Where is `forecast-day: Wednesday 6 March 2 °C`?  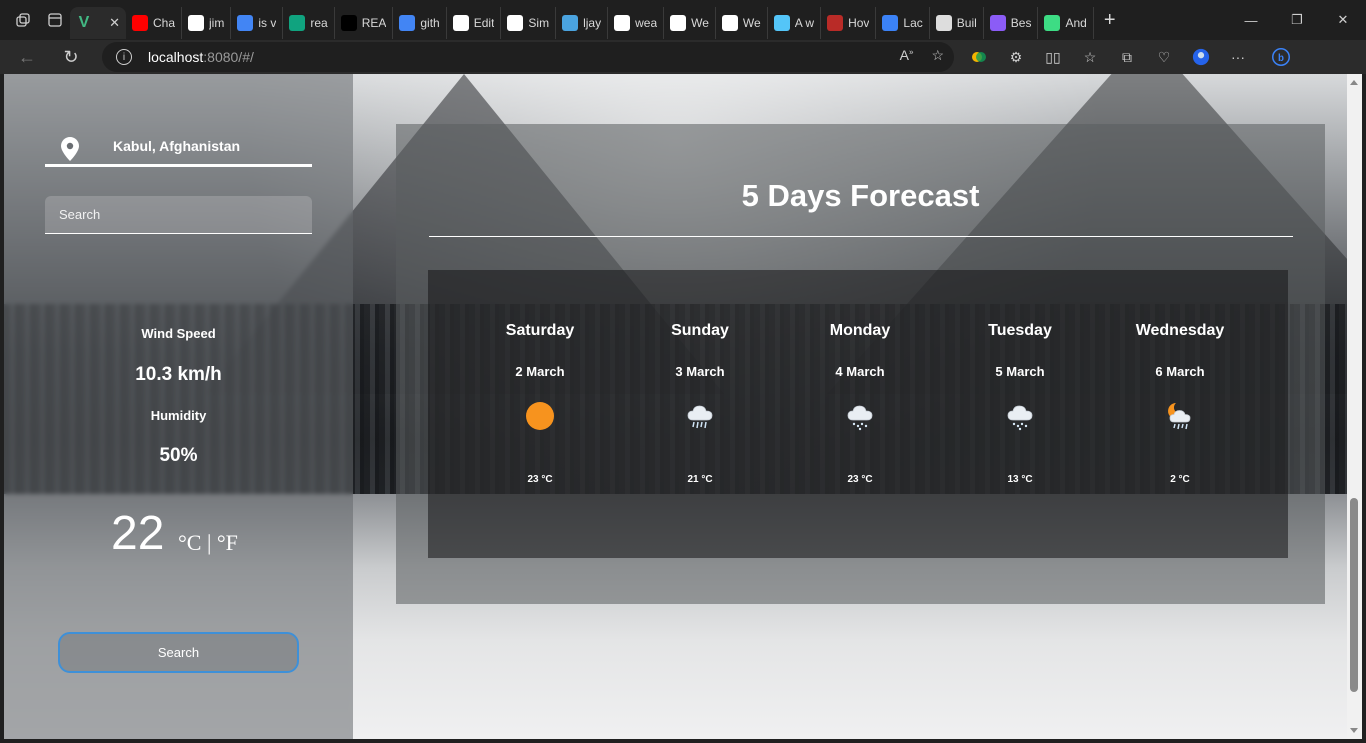 forecast-day: Wednesday 6 March 2 °C is located at coordinates (1180, 414).